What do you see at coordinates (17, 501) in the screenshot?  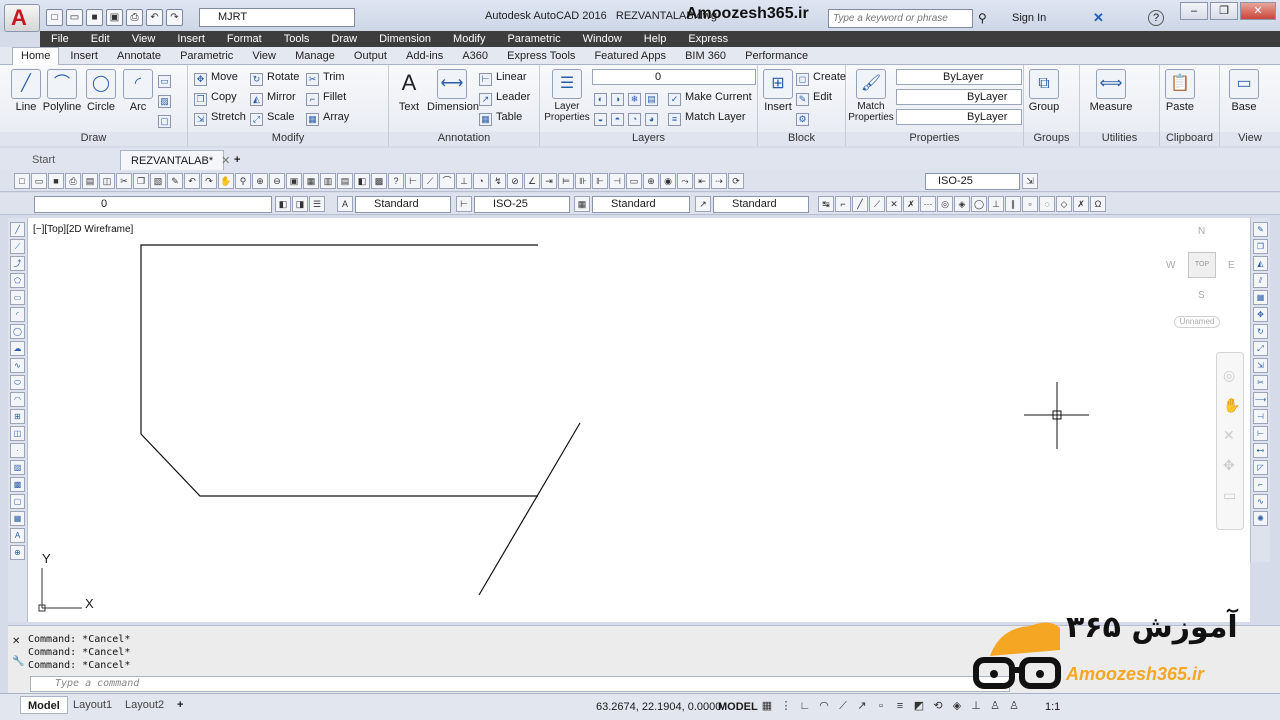 I see `region-tool-icon: ▢` at bounding box center [17, 501].